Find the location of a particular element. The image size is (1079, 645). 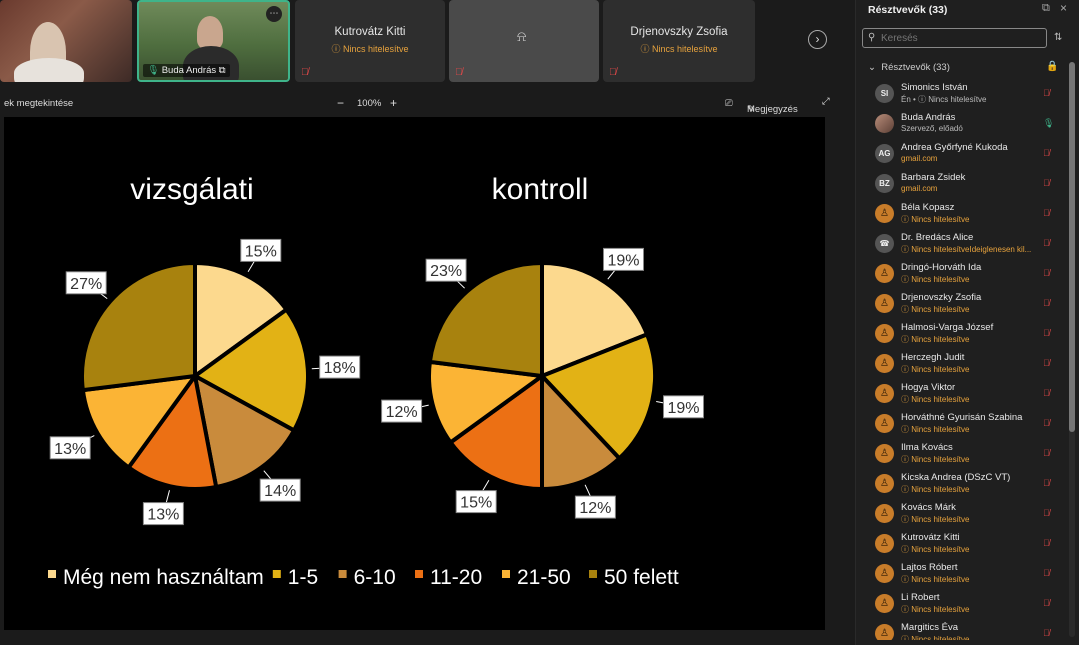

participant-row: ♙ Lajtos Róbert ⓘ Nincs hitelesítve 🎙̸ is located at coordinates (962, 575).